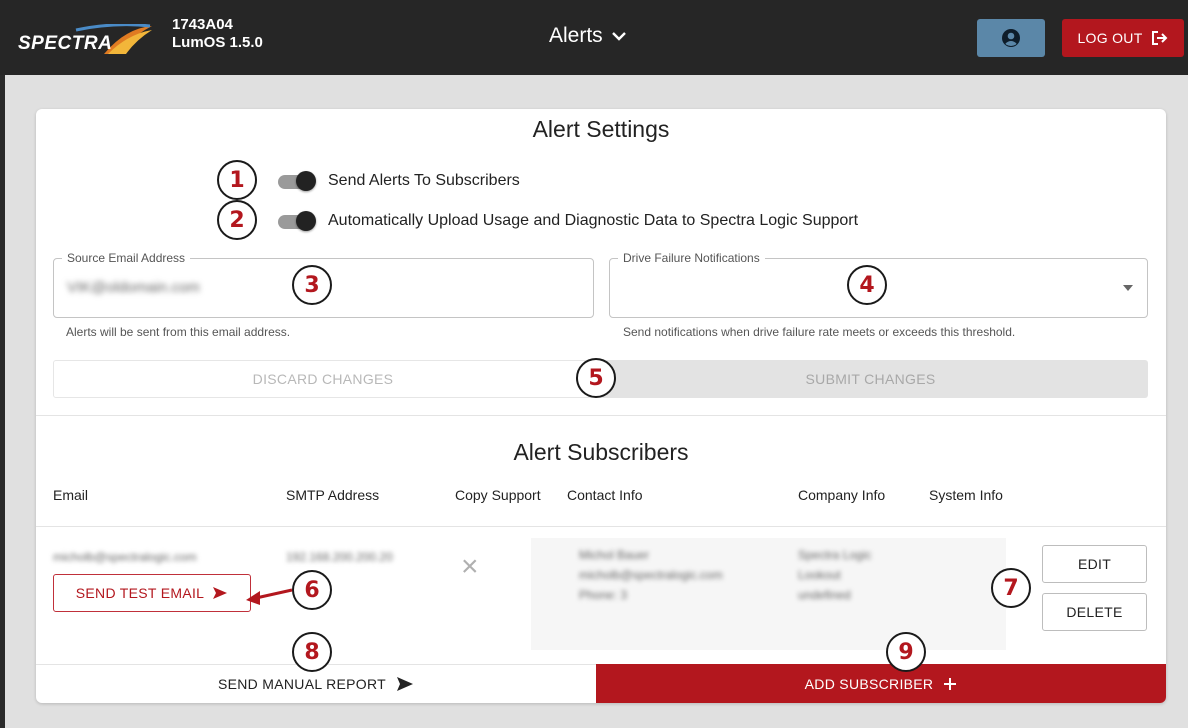  Describe the element at coordinates (323, 379) in the screenshot. I see `discard-changes-button: DISCARD CHANGES` at that location.